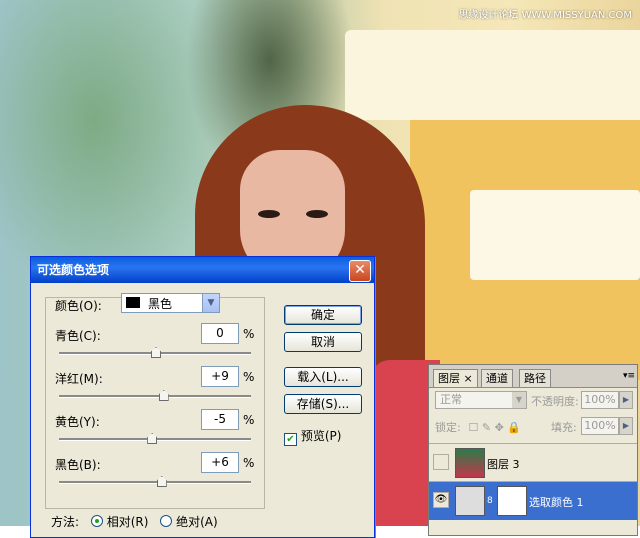 The image size is (640, 538). What do you see at coordinates (79, 379) in the screenshot?
I see `magenta-label: 洋红(M):` at bounding box center [79, 379].